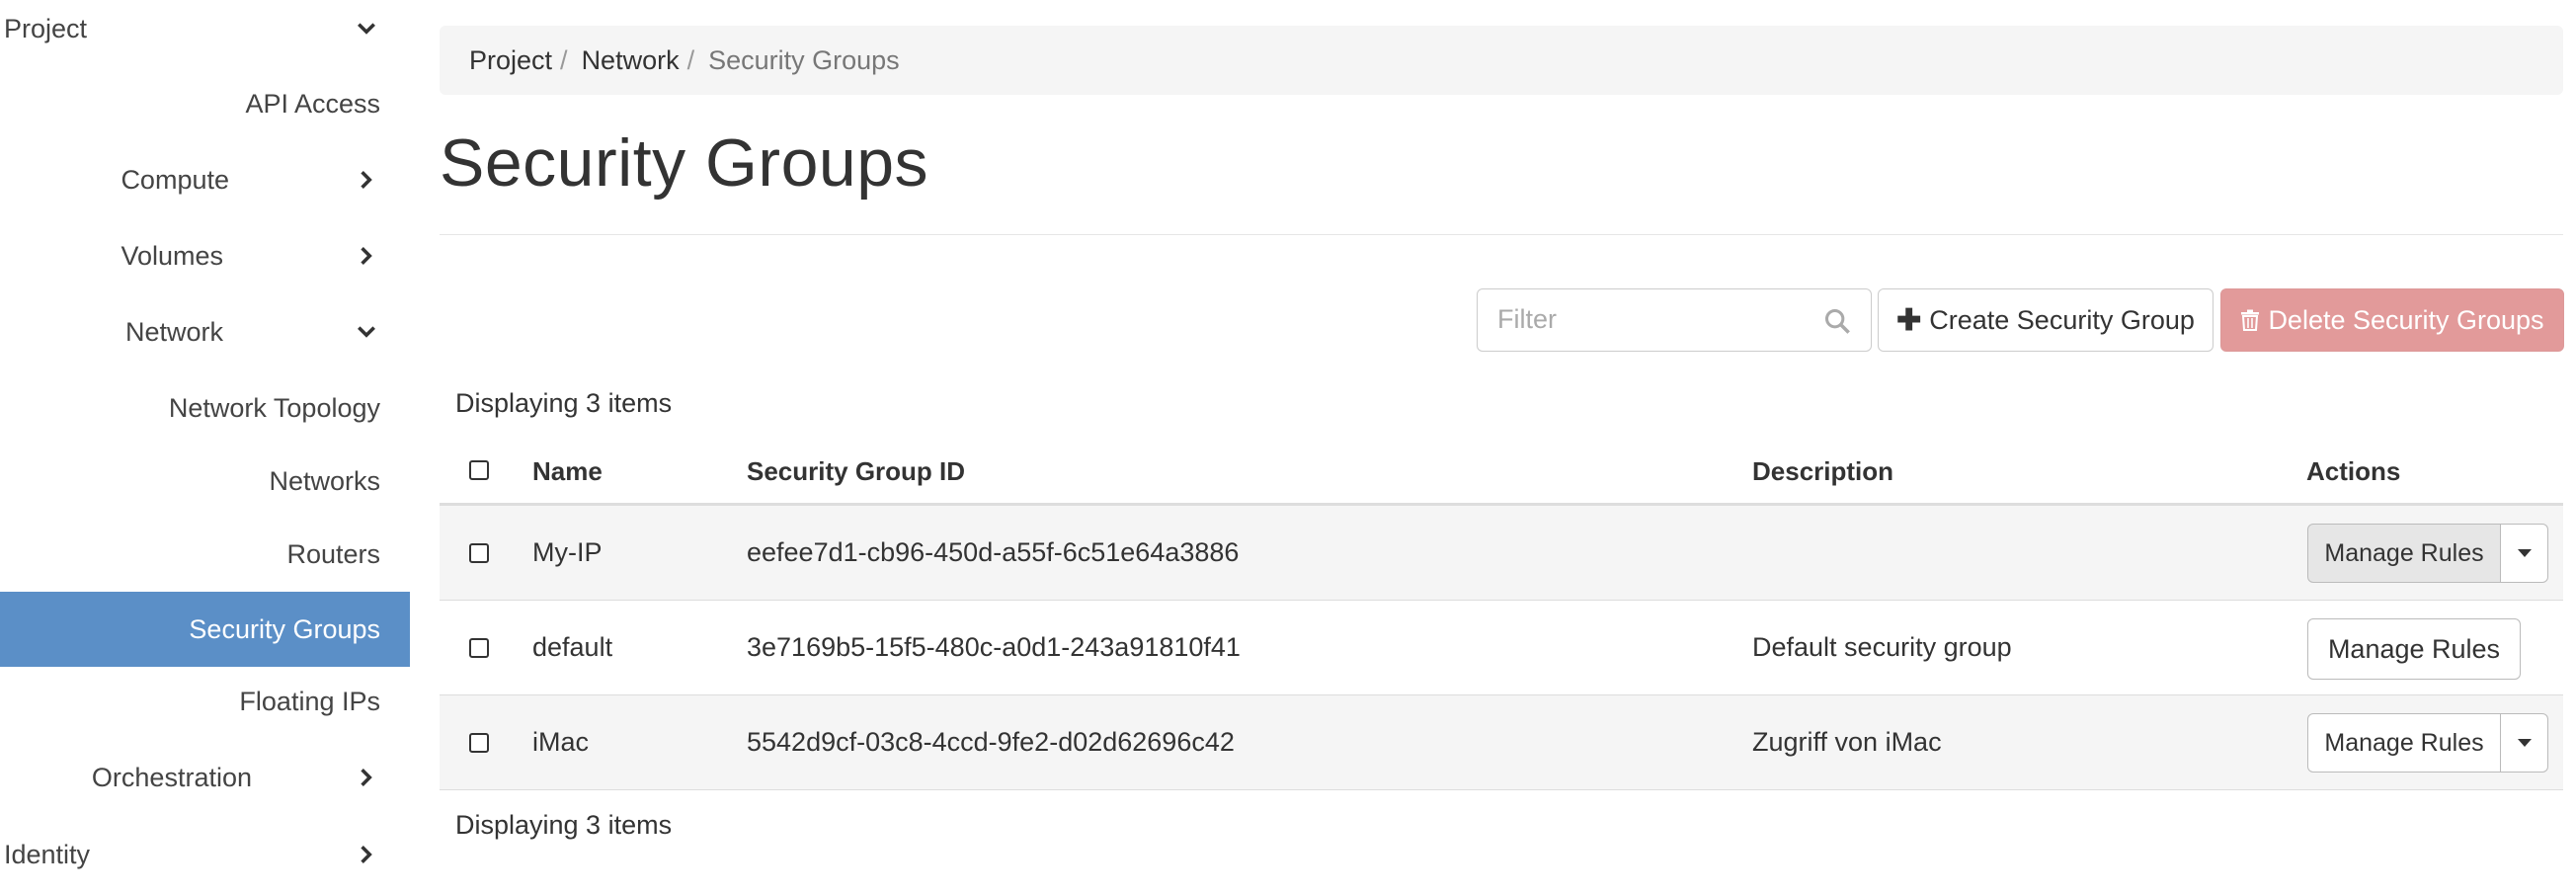  What do you see at coordinates (1641, 319) in the screenshot?
I see `filter-input` at bounding box center [1641, 319].